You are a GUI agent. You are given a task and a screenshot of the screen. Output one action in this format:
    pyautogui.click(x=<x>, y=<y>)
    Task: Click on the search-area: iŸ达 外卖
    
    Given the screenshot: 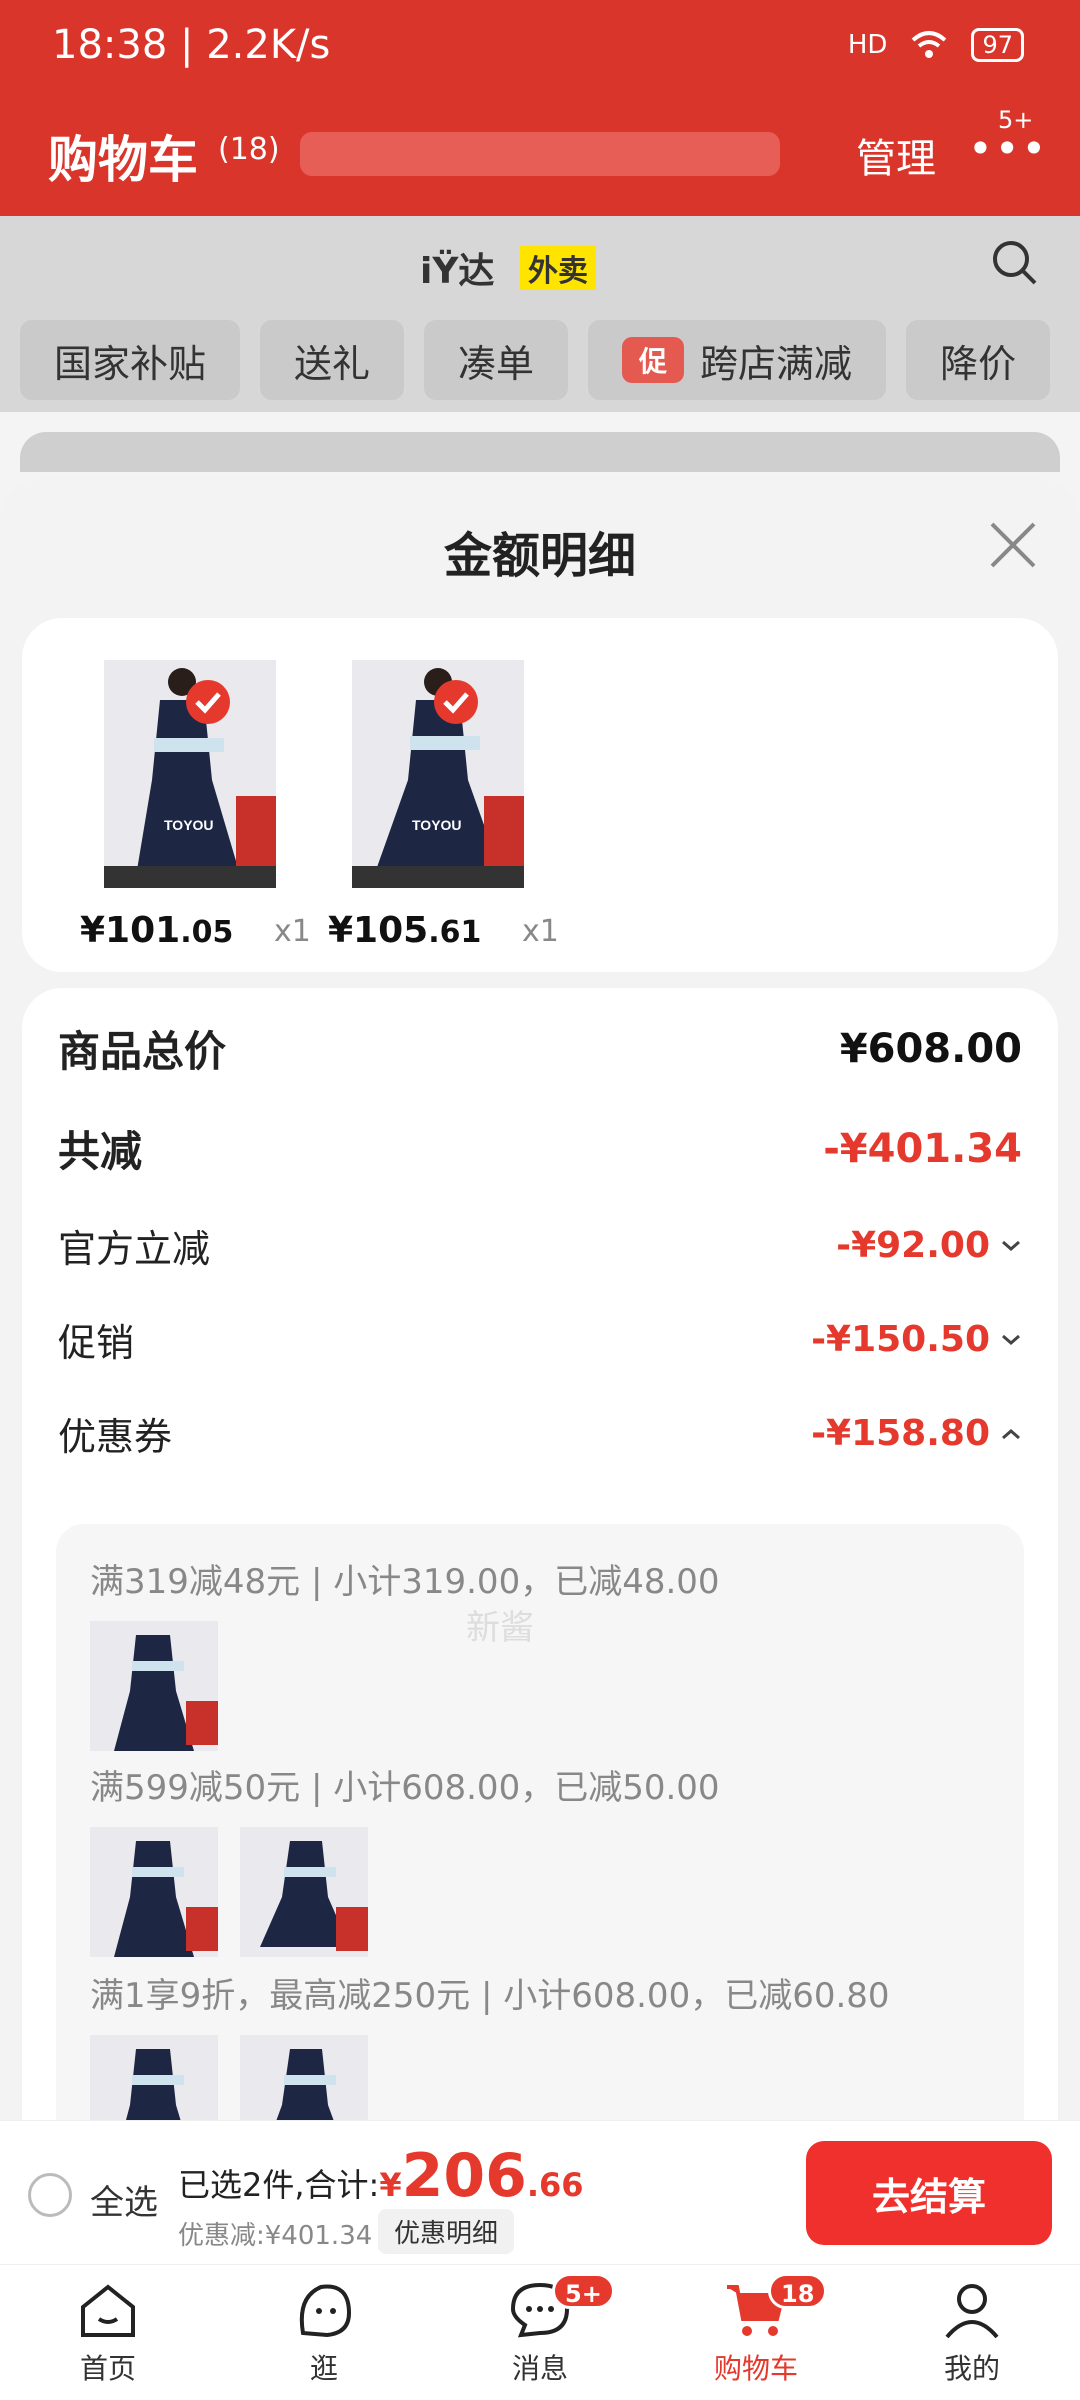 What is the action you would take?
    pyautogui.click(x=540, y=268)
    